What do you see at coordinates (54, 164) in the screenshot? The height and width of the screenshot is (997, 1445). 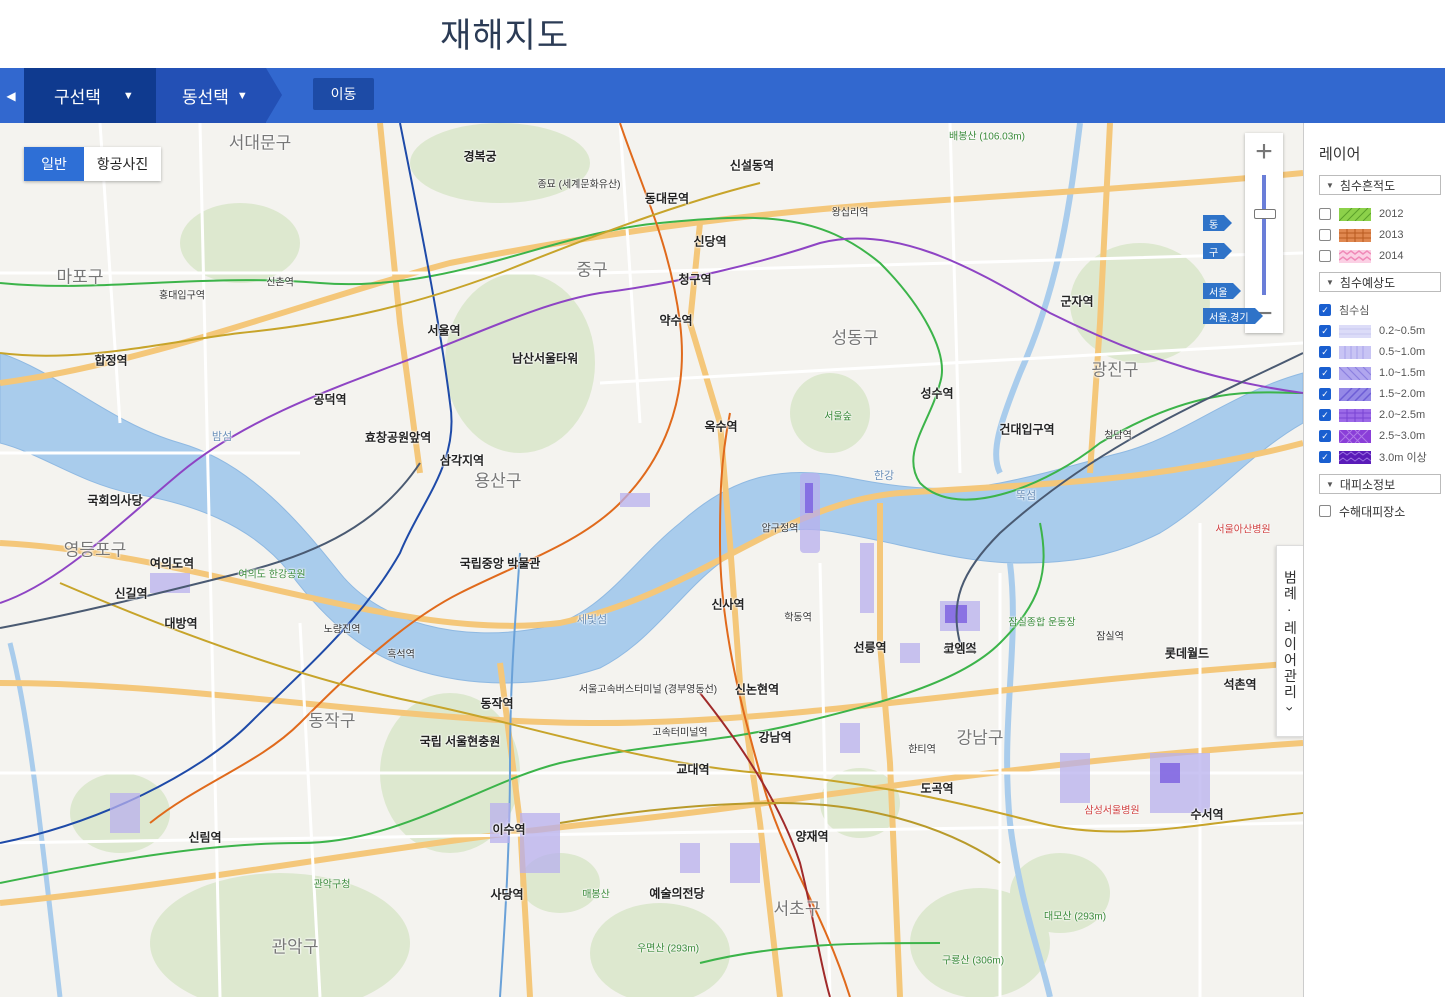 I see `map-type-normal-button: 일반` at bounding box center [54, 164].